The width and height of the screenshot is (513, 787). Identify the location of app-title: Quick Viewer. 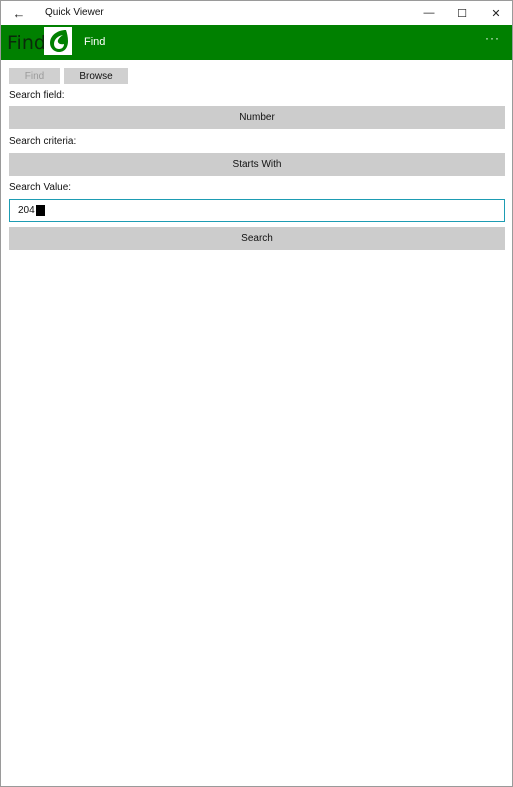
(74, 12).